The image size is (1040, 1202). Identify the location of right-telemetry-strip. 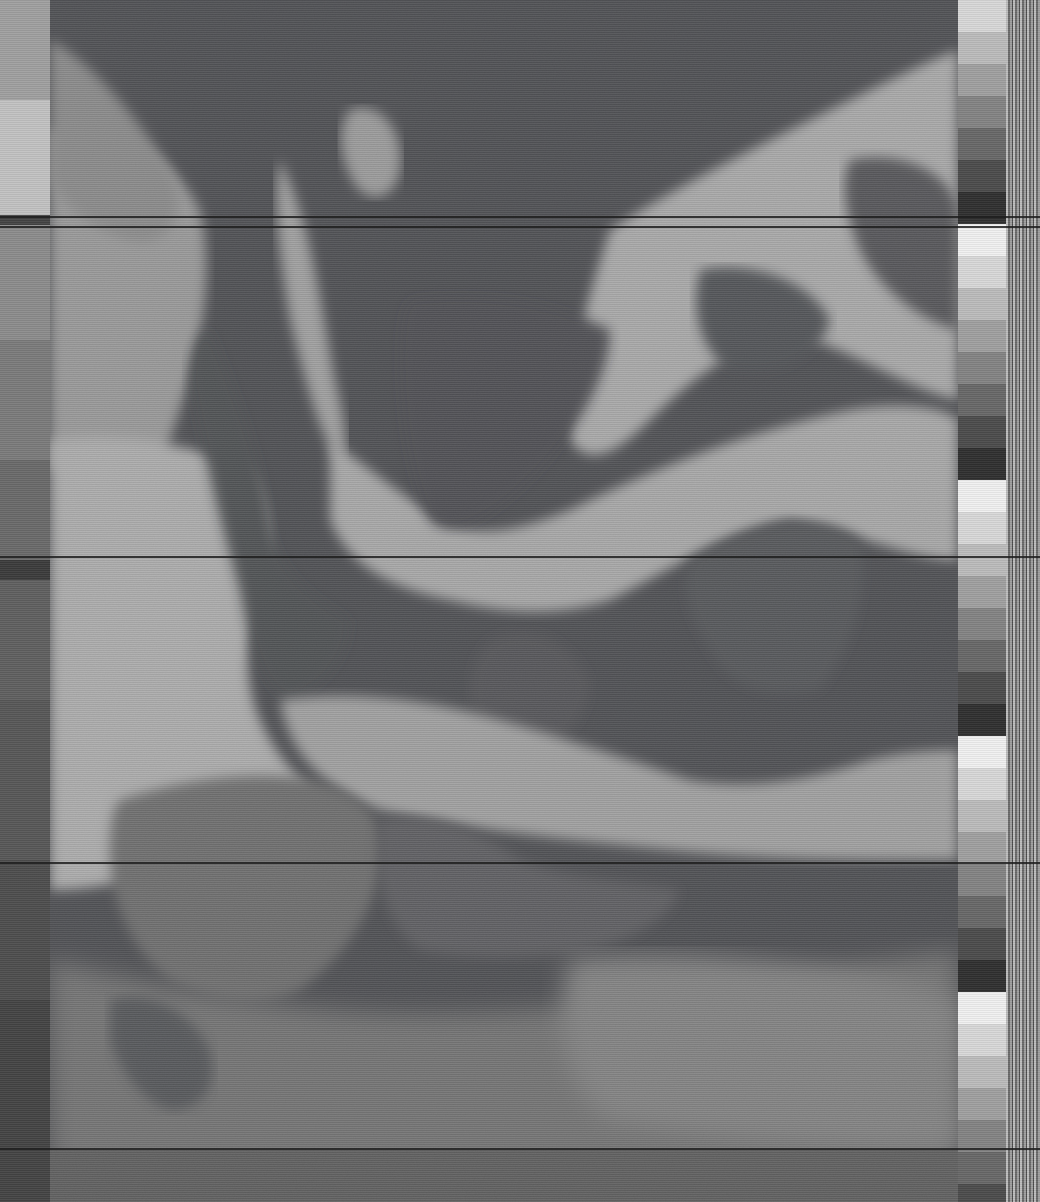
(999, 601).